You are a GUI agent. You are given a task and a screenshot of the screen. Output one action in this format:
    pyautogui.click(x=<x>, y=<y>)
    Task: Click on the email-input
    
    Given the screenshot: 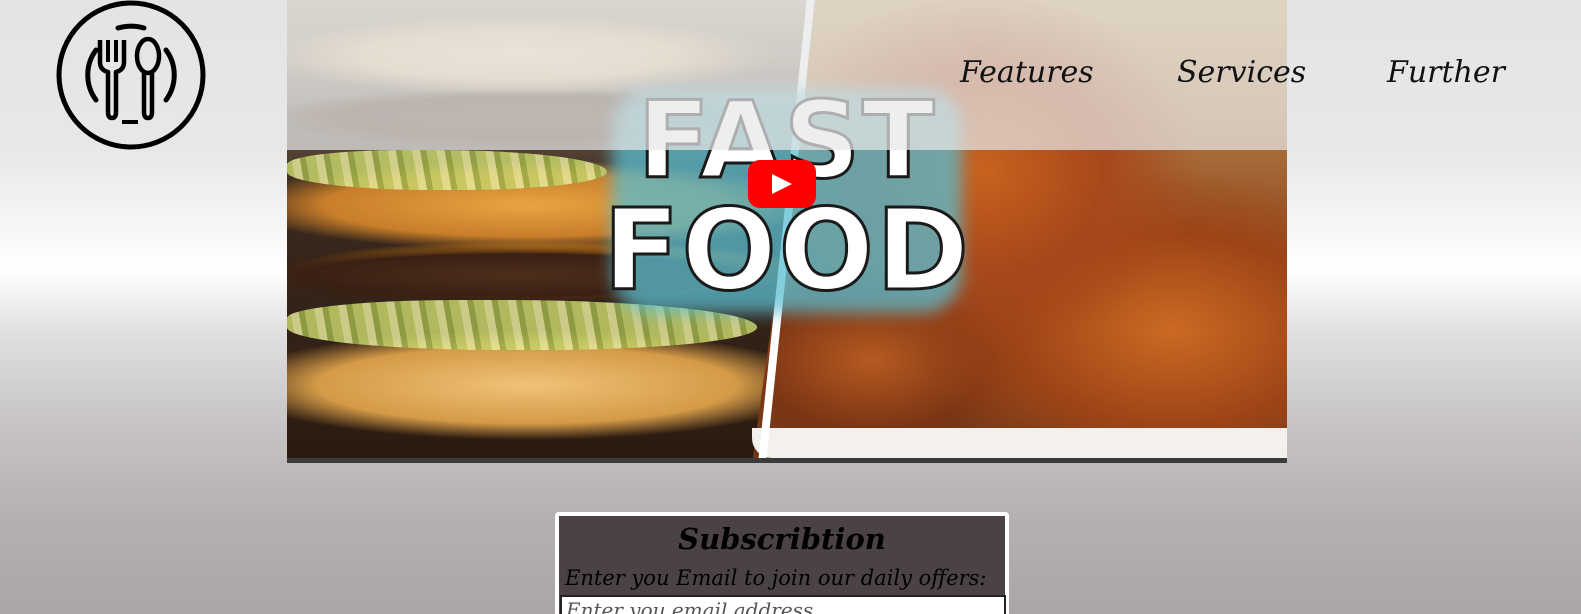 What is the action you would take?
    pyautogui.click(x=783, y=604)
    